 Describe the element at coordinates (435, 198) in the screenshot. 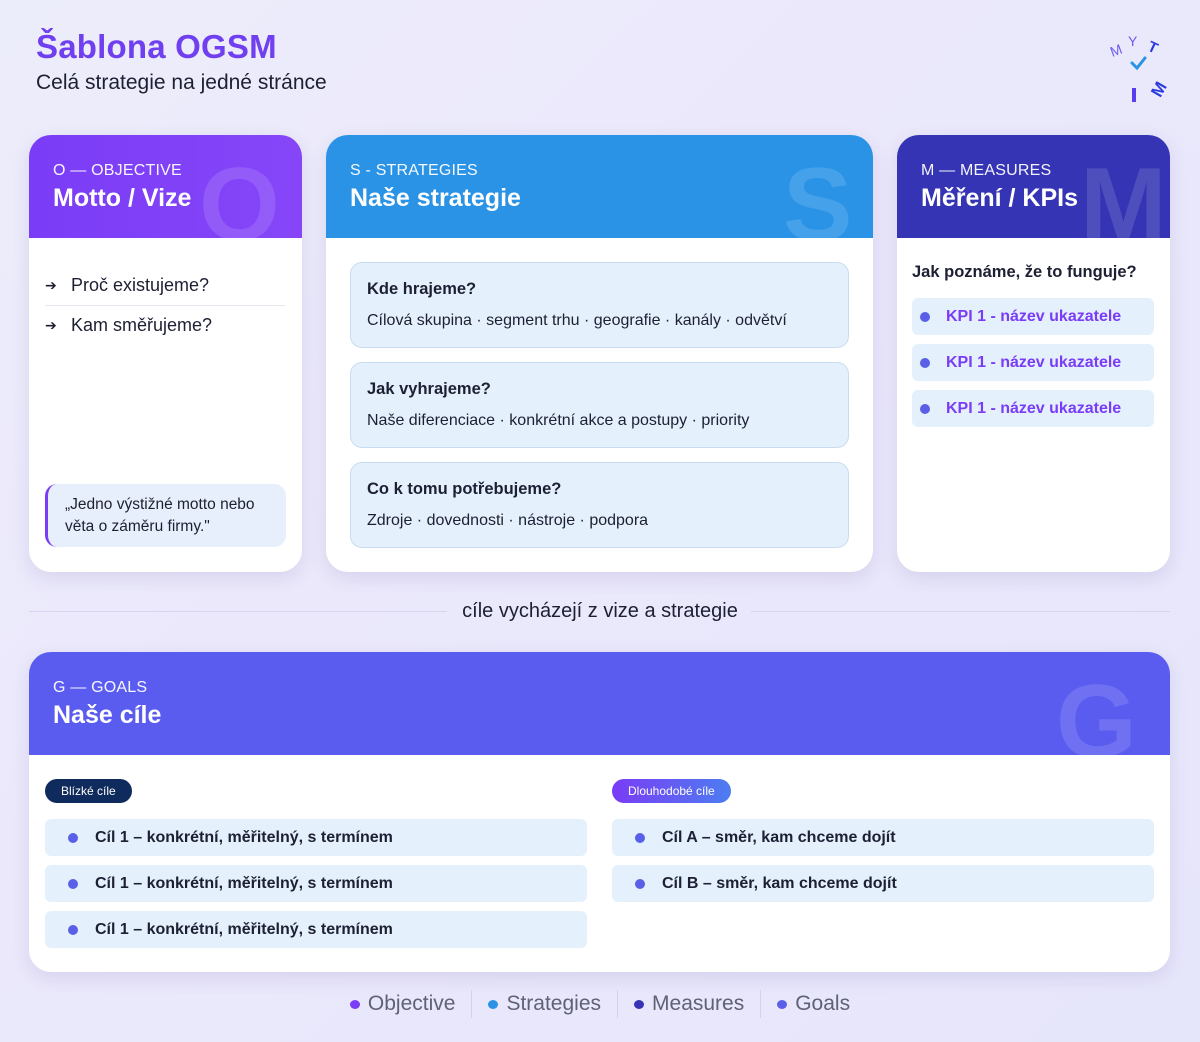

I see `strategies-heading: Naše strategie` at that location.